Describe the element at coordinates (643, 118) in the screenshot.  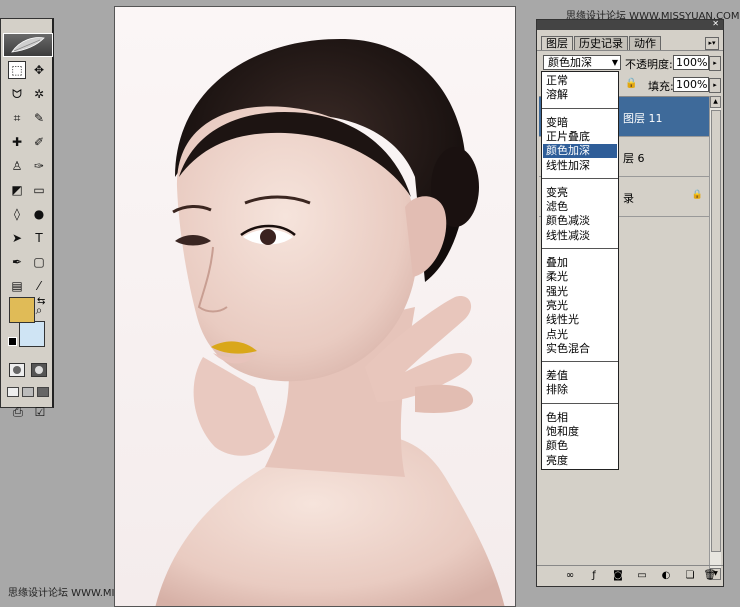
I see `layer-name: 图层 11` at that location.